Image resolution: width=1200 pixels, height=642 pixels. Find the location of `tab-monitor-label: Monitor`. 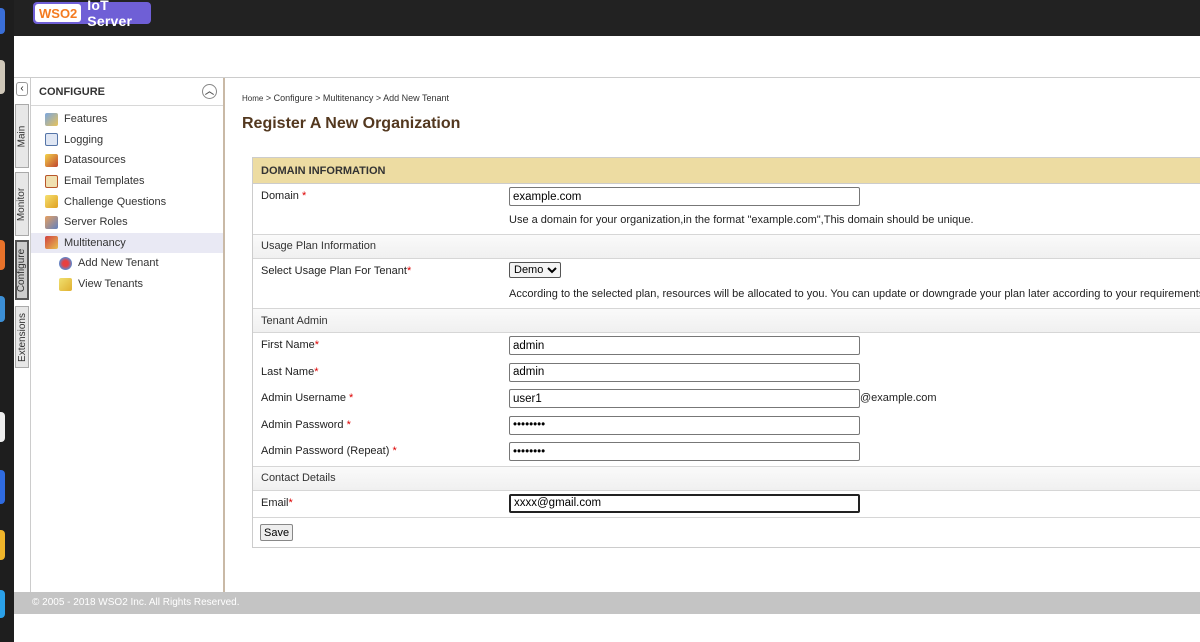

tab-monitor-label: Monitor is located at coordinates (22, 204).